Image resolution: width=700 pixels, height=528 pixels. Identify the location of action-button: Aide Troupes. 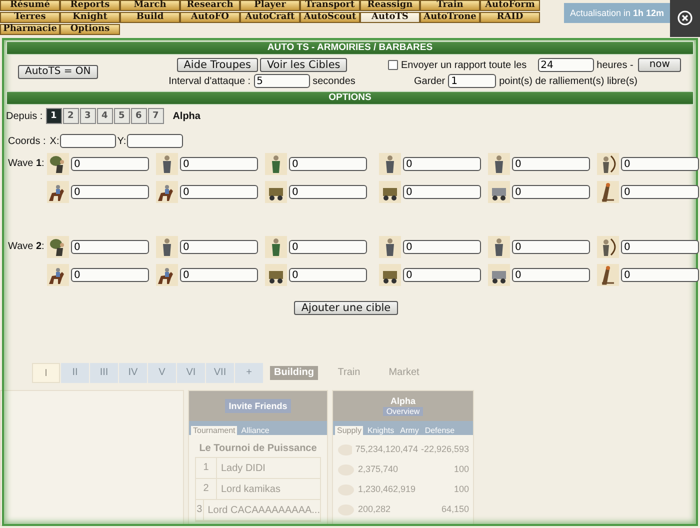
(217, 65).